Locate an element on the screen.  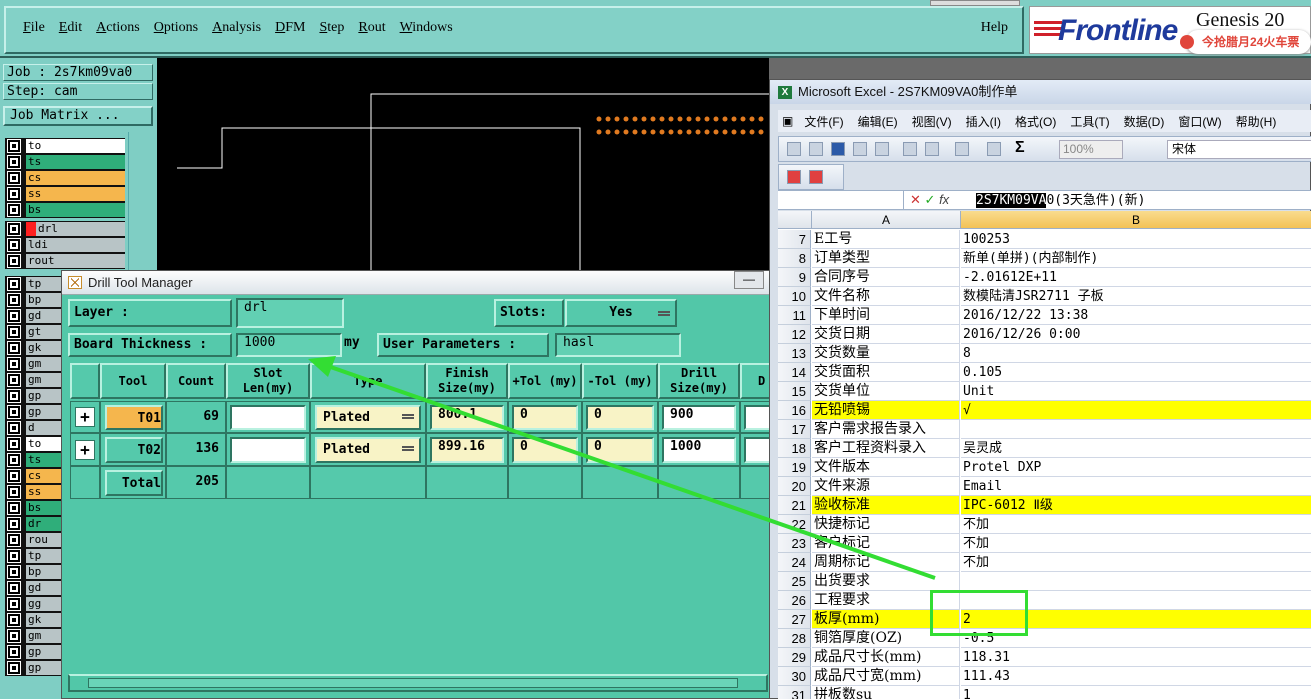
cell-a: 拼板数su is located at coordinates (886, 692).